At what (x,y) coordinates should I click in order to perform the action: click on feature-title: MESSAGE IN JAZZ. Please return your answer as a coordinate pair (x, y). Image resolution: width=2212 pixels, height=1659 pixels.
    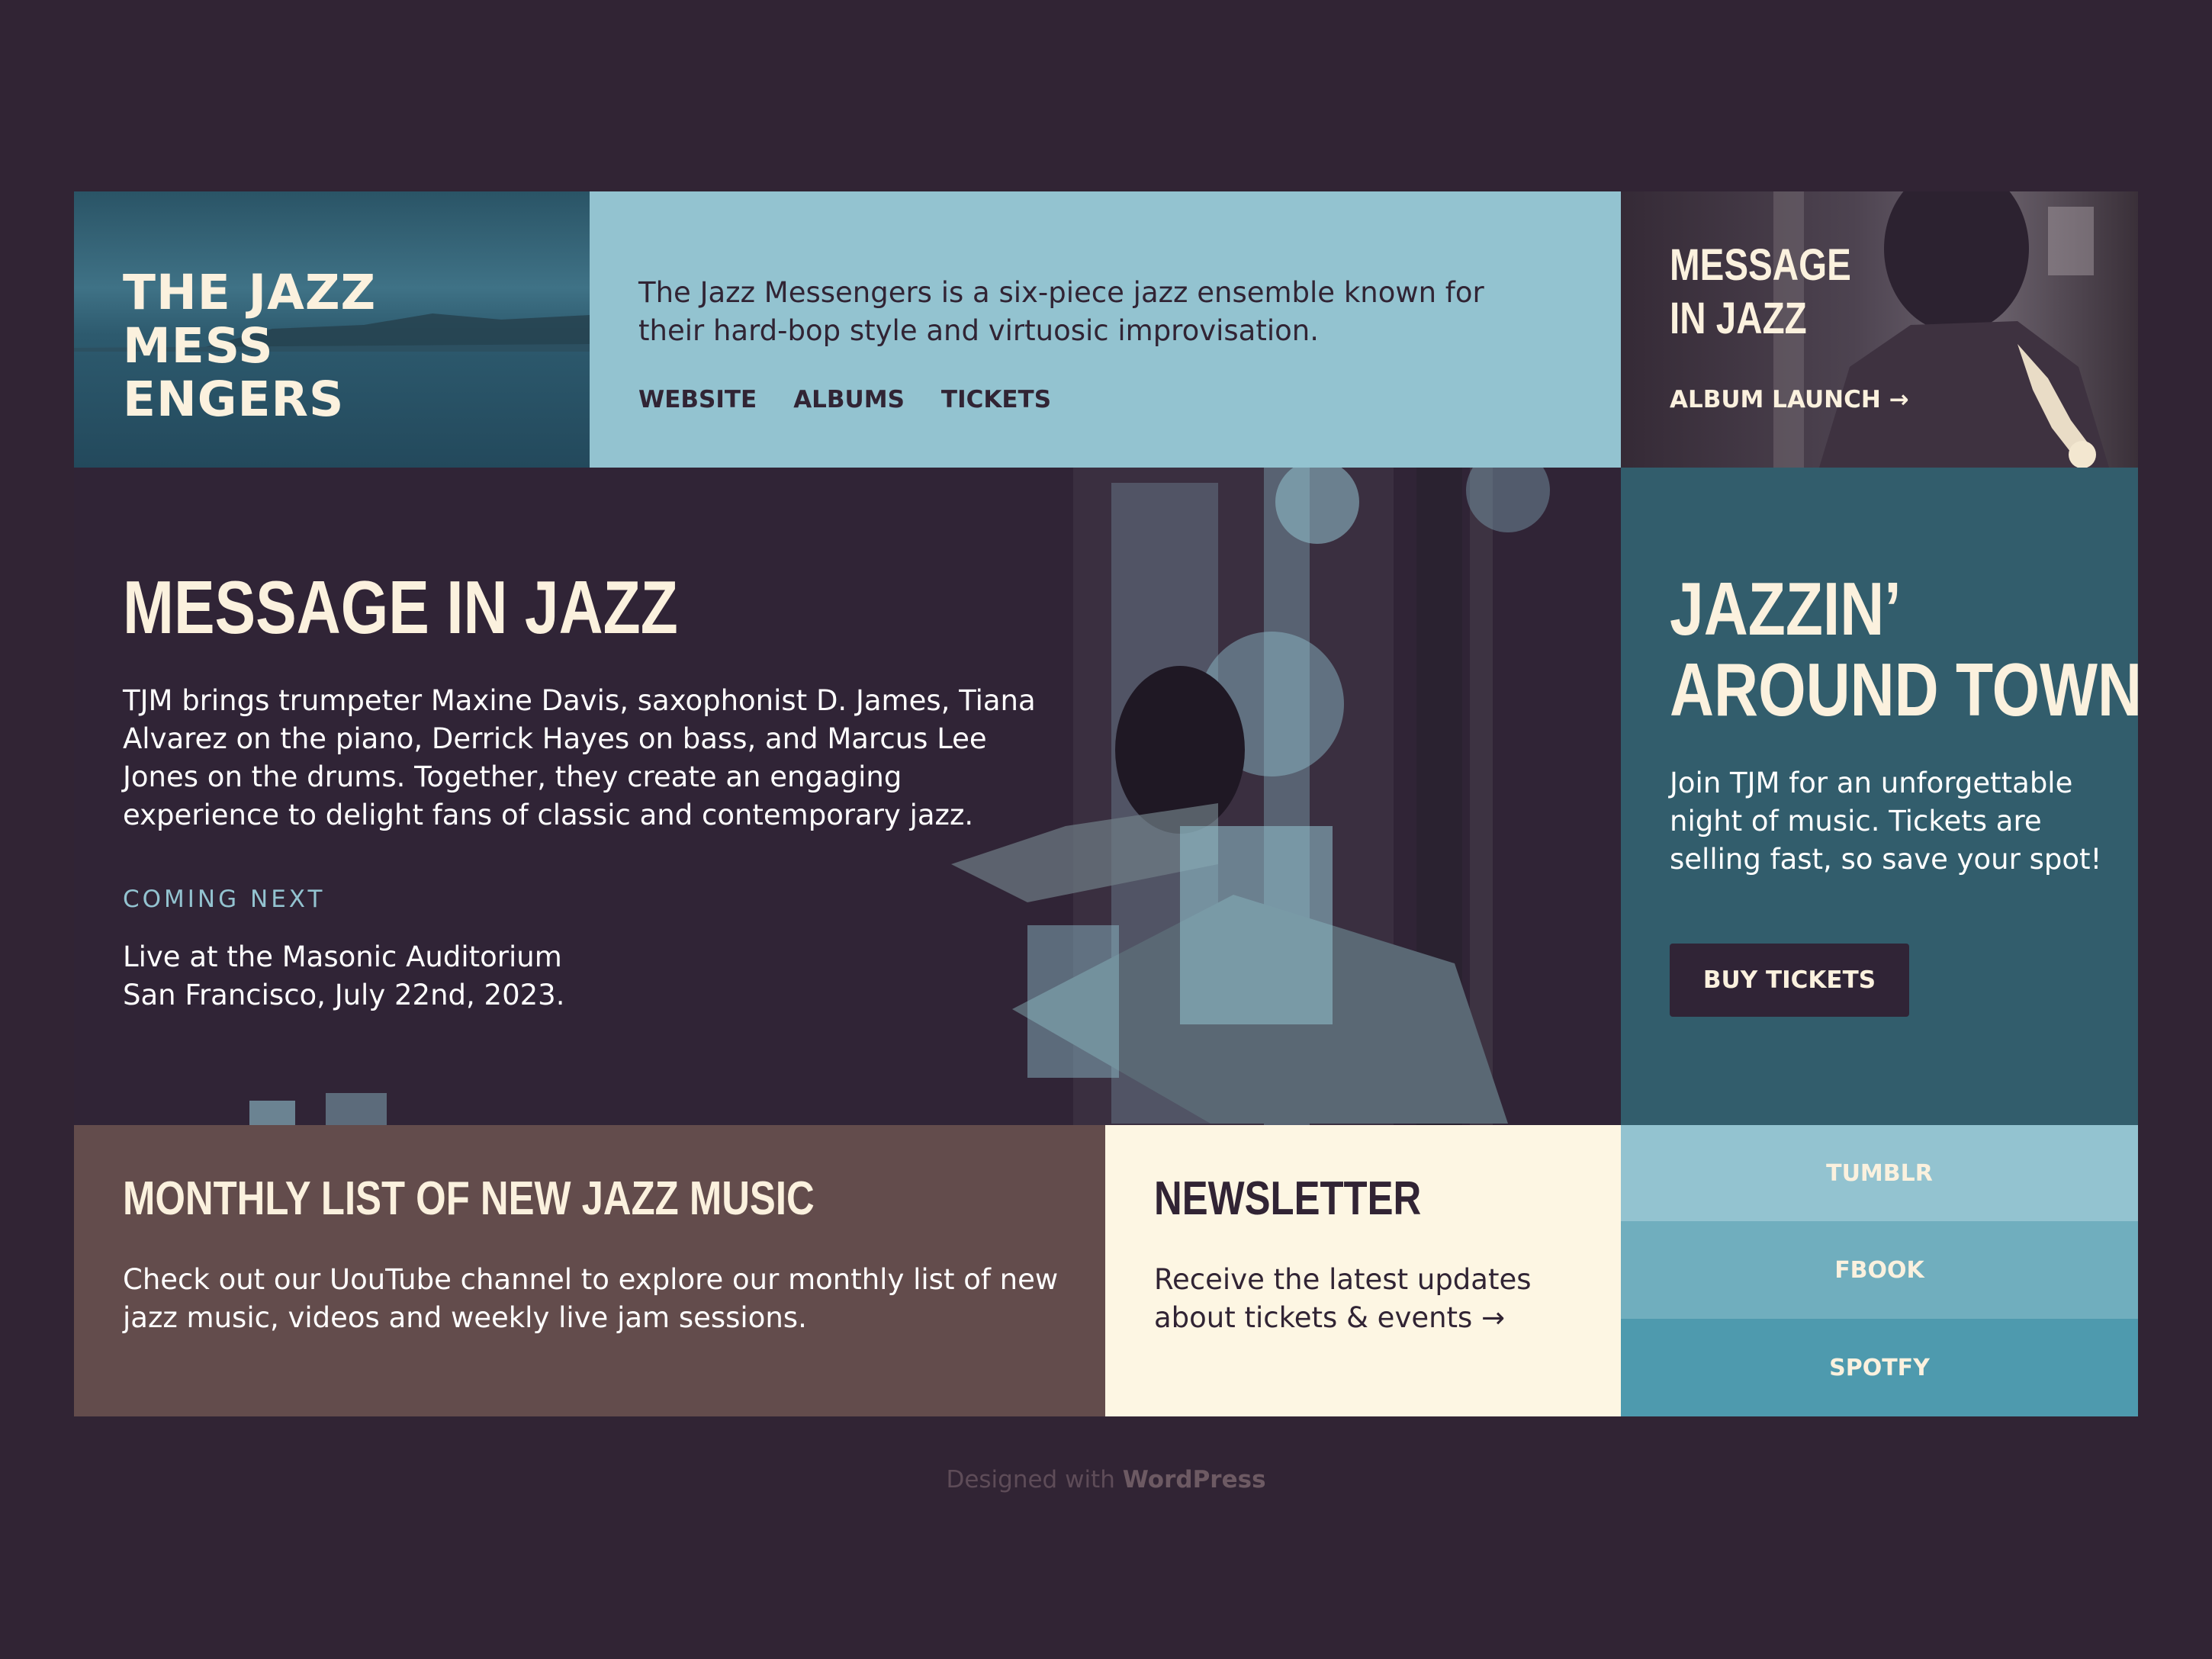
    Looking at the image, I should click on (400, 607).